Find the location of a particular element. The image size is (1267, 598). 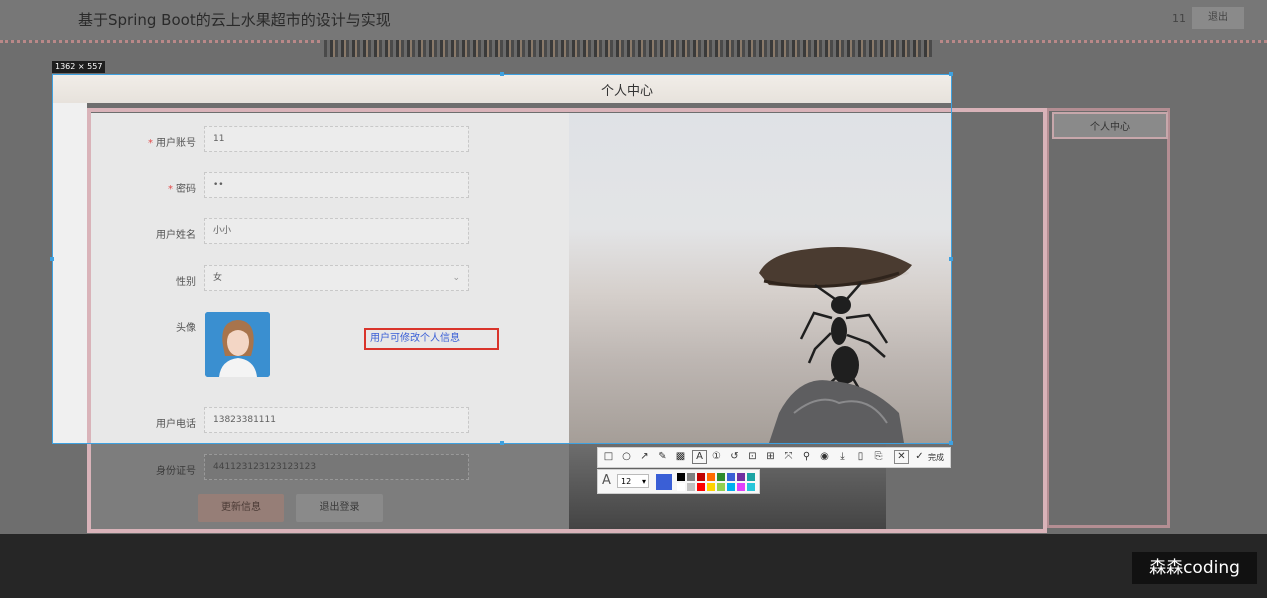

sidebar-item-profile: 个人中心 is located at coordinates (1110, 125).